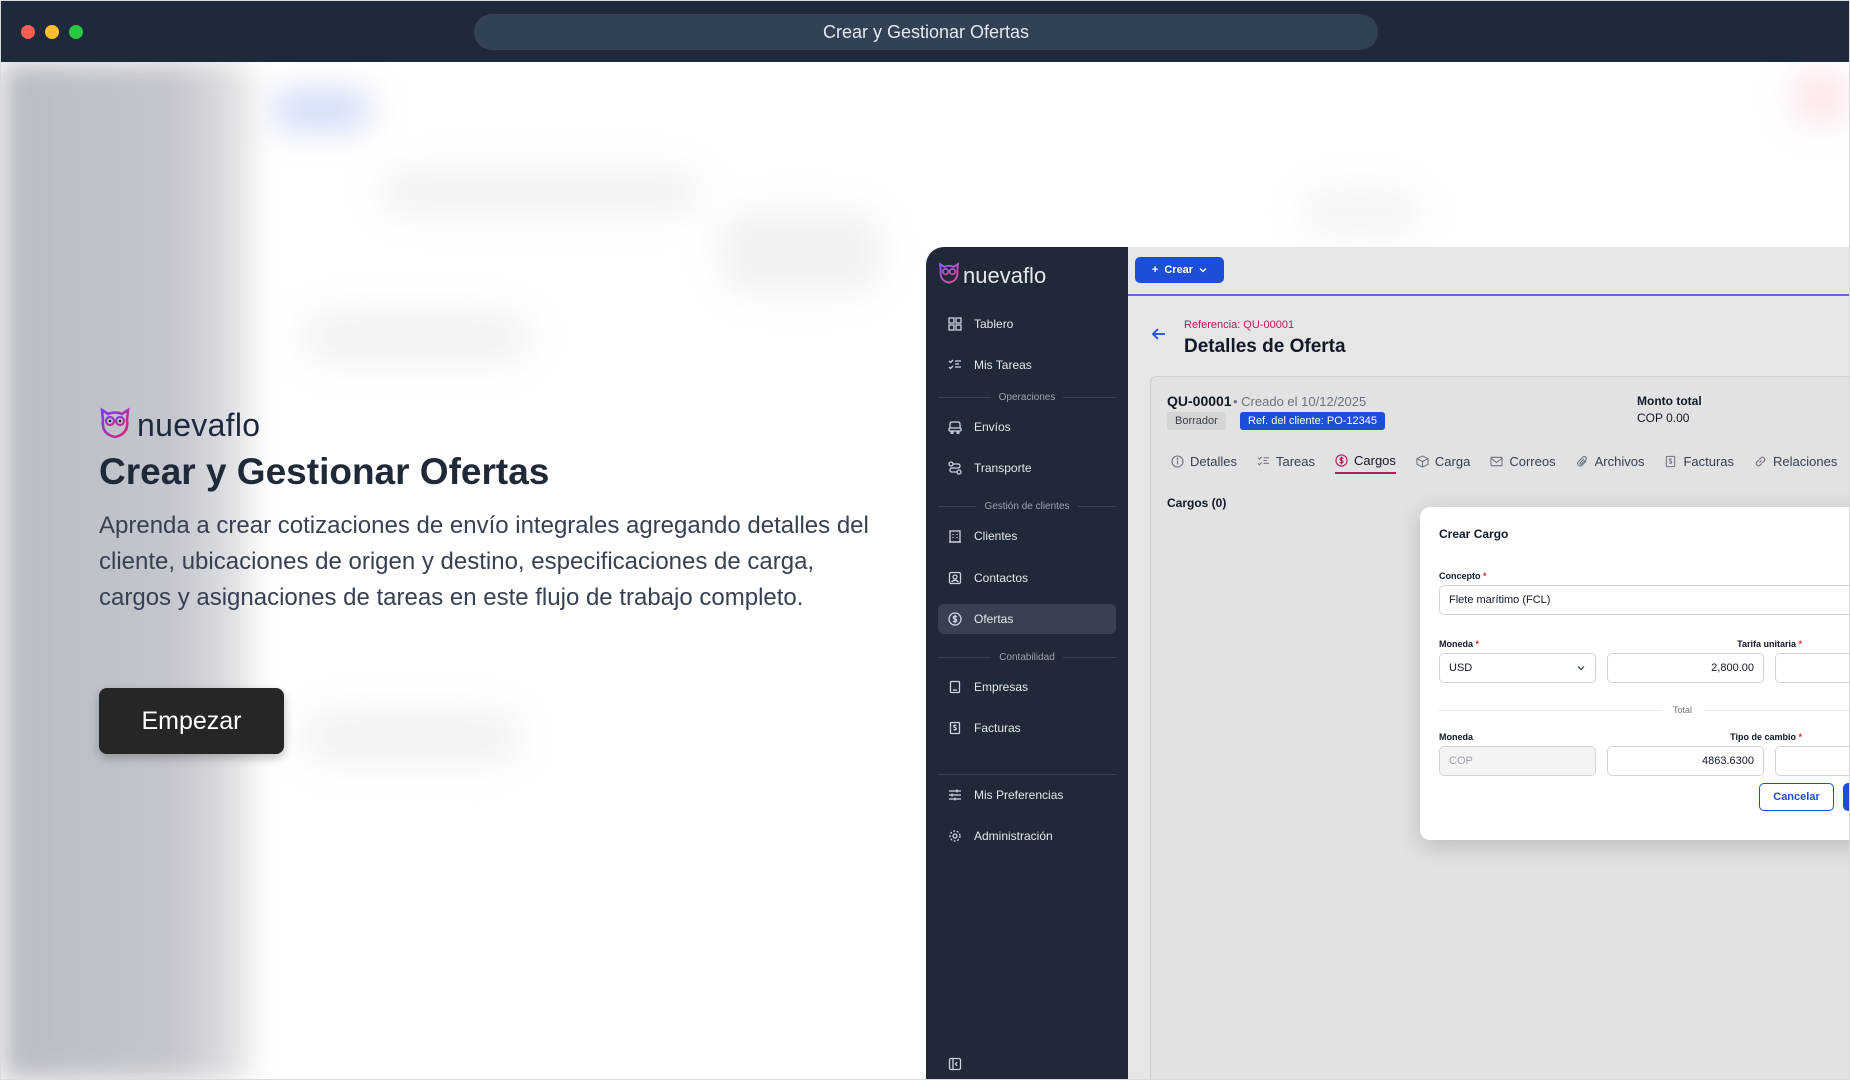 The width and height of the screenshot is (1850, 1080). I want to click on cancel-button: Cancelar, so click(1796, 797).